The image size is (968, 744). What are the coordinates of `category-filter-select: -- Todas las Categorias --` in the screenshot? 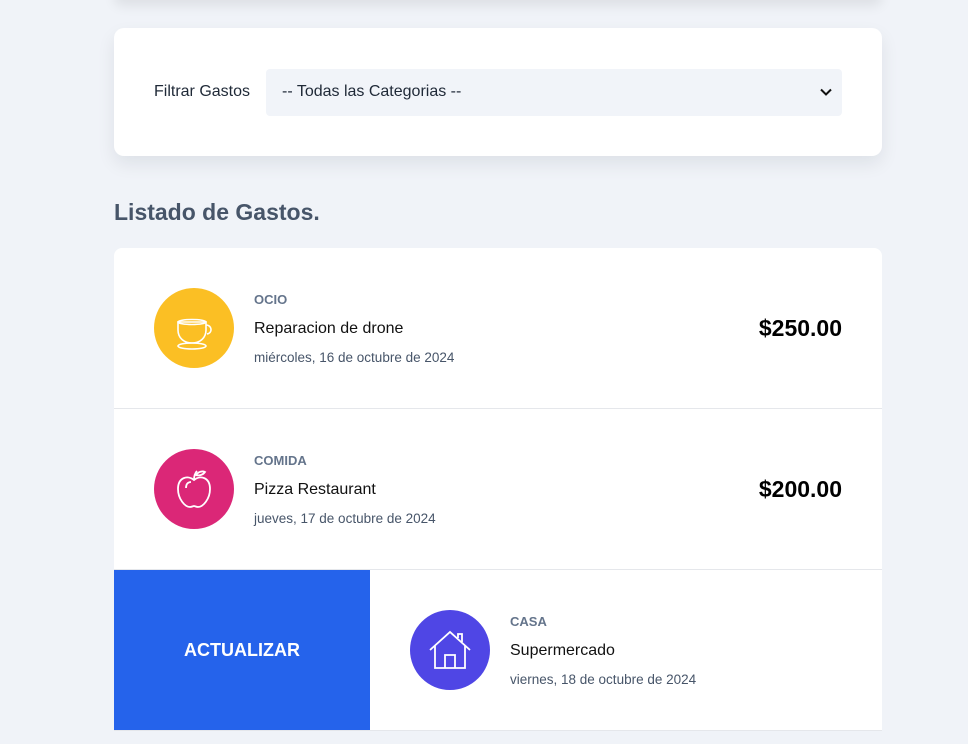 It's located at (554, 92).